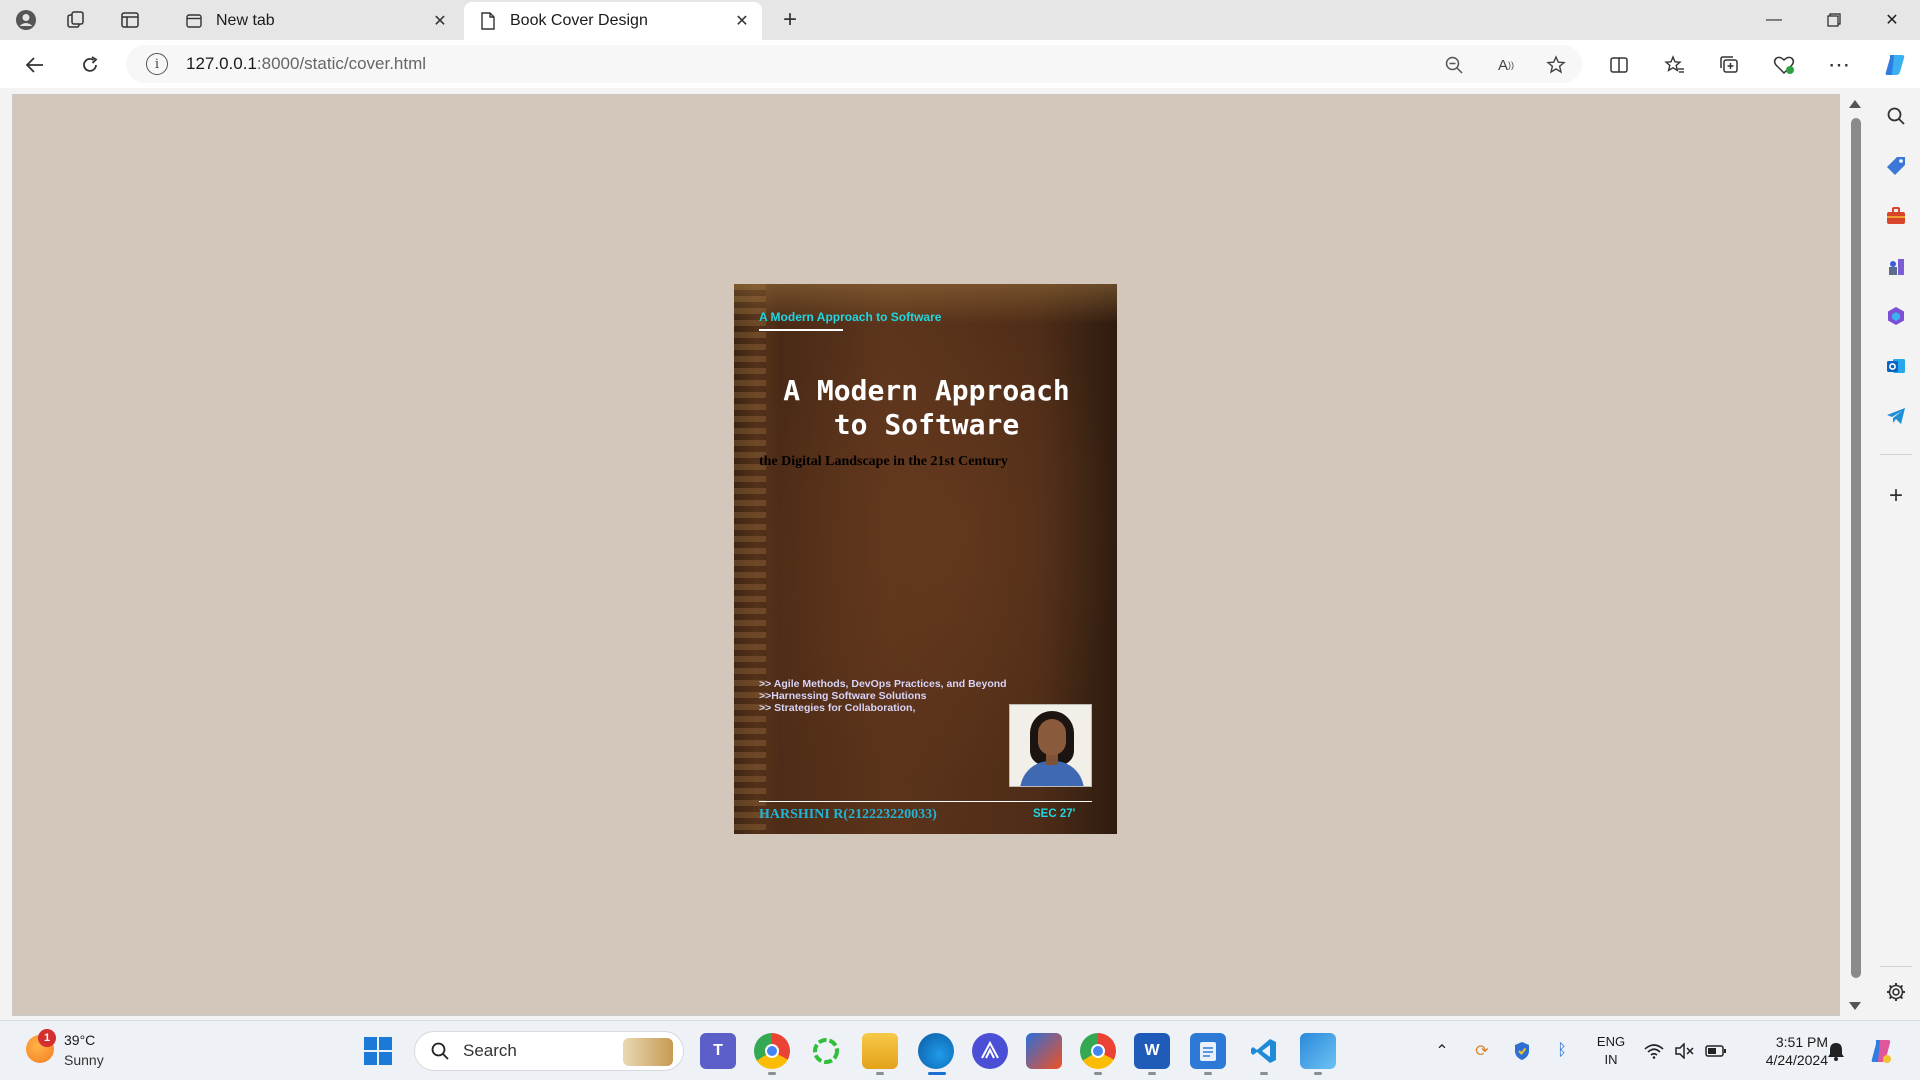 The height and width of the screenshot is (1080, 1920). I want to click on new-tab-button: +, so click(790, 20).